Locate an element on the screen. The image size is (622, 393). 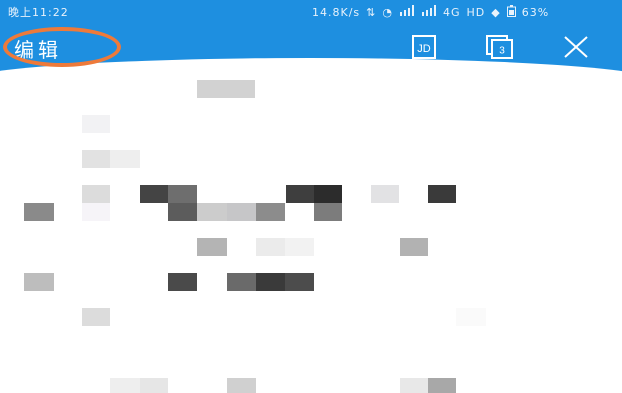
wifi-icon: ◆ is located at coordinates (496, 12).